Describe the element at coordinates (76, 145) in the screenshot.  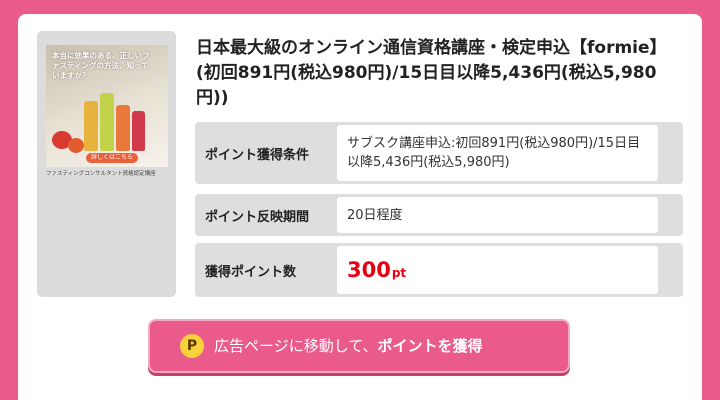
I see `tomato-graphic` at that location.